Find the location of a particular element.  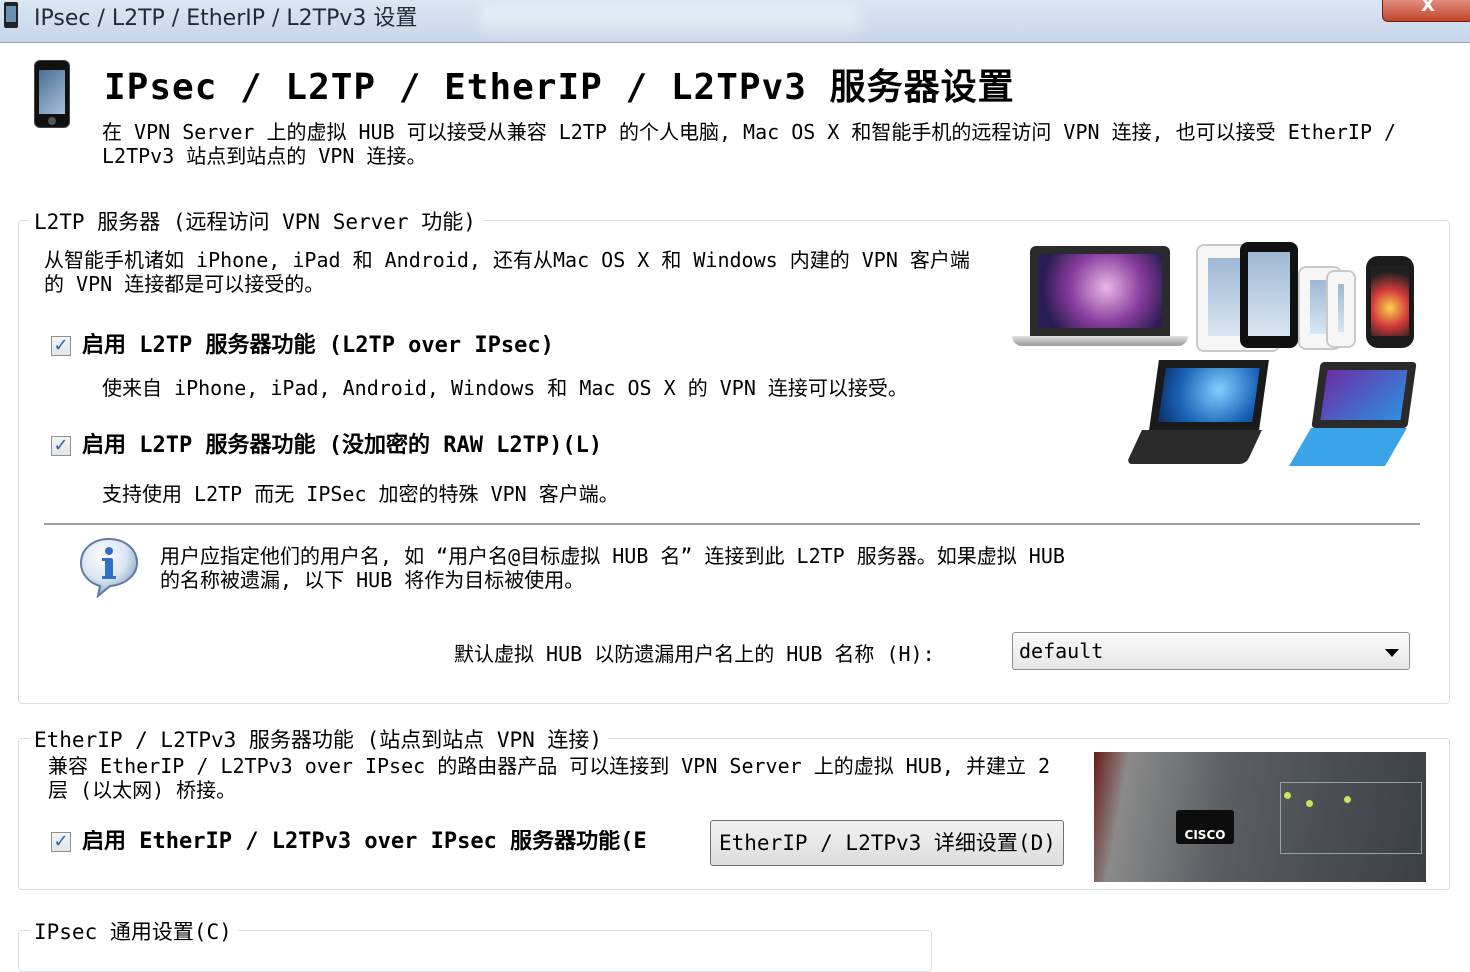

iphone-small-illustration is located at coordinates (1341, 309).